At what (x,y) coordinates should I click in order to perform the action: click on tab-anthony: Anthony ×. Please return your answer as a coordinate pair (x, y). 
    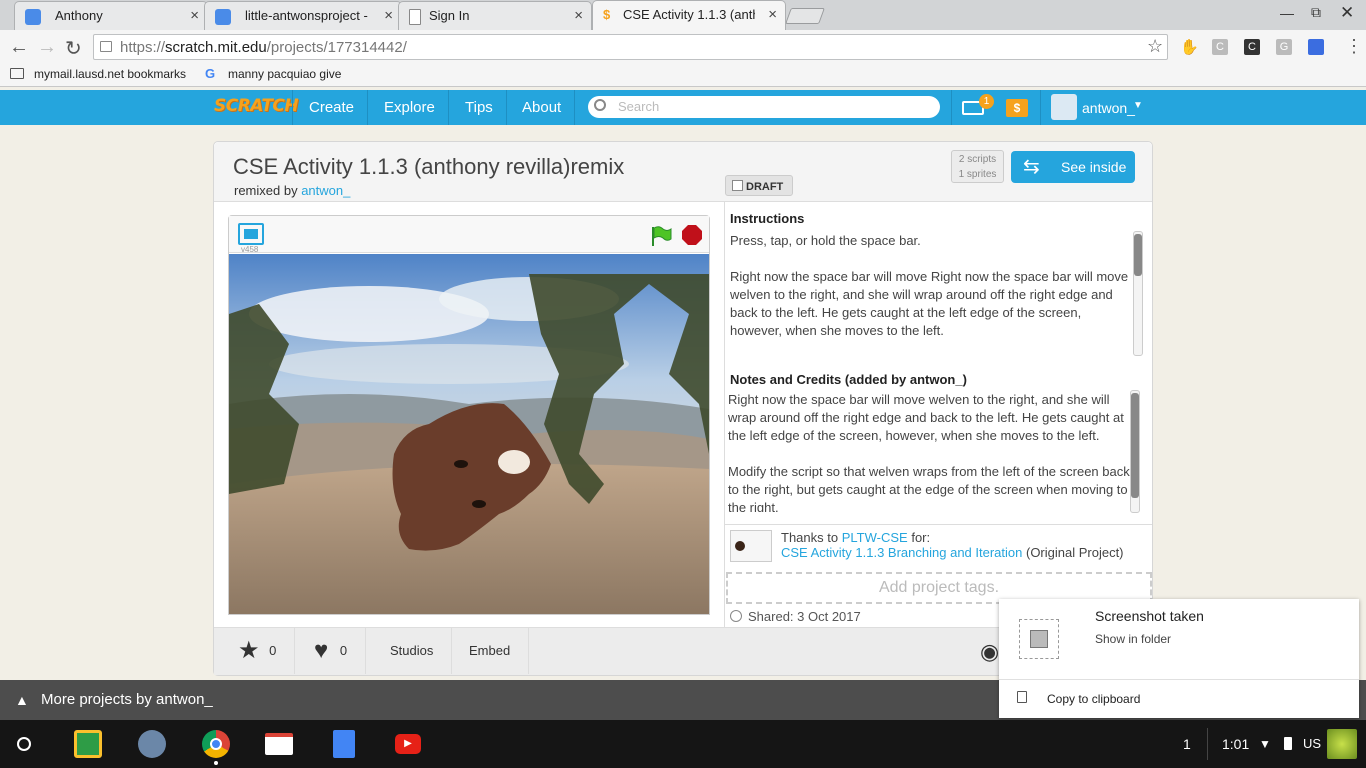
    Looking at the image, I should click on (111, 15).